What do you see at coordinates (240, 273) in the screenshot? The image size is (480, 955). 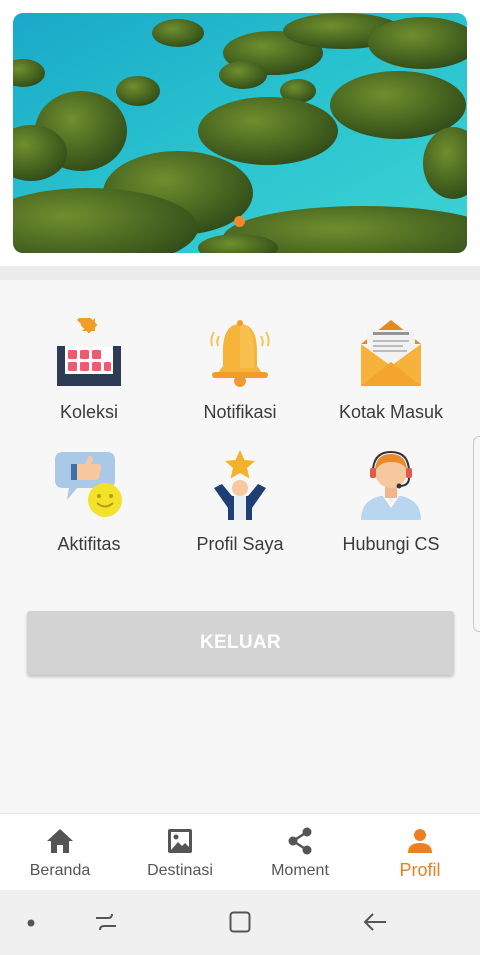 I see `section-divider` at bounding box center [240, 273].